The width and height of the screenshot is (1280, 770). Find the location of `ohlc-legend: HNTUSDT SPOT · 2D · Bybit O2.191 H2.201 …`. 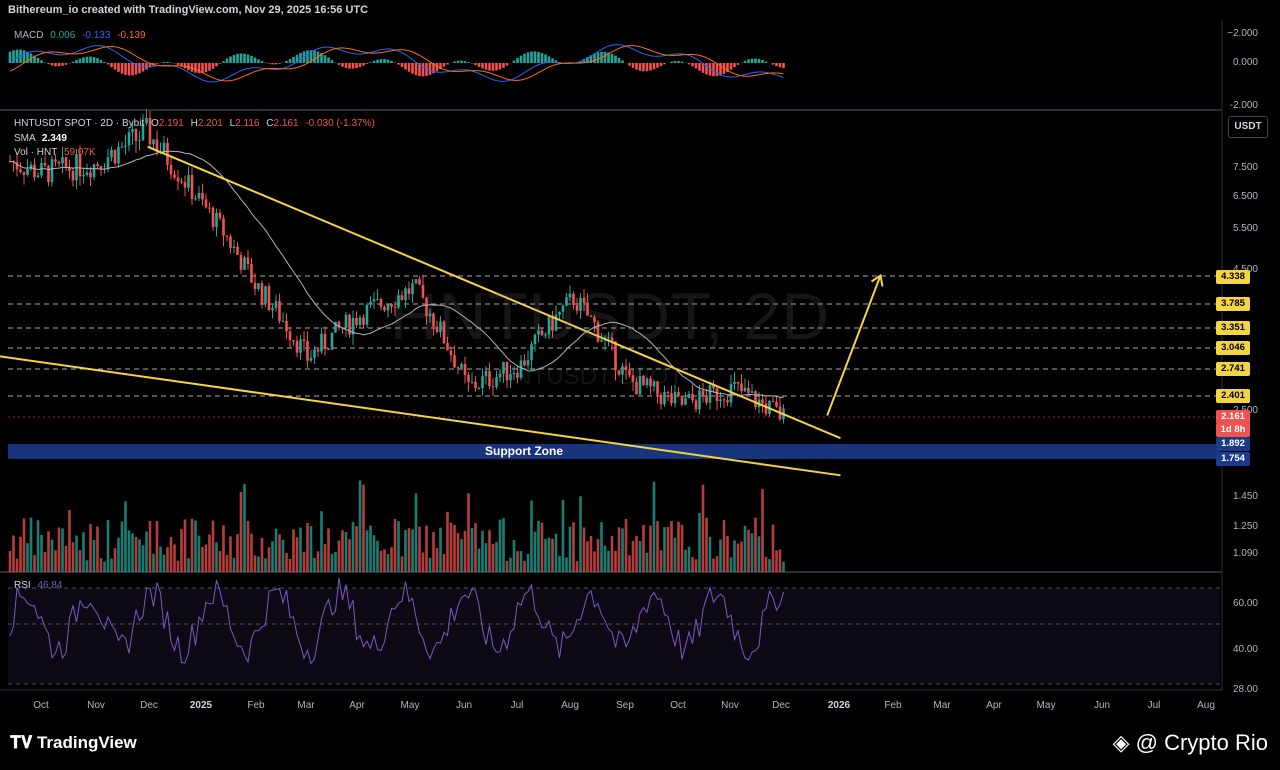

ohlc-legend: HNTUSDT SPOT · 2D · Bybit O2.191 H2.201 … is located at coordinates (194, 123).